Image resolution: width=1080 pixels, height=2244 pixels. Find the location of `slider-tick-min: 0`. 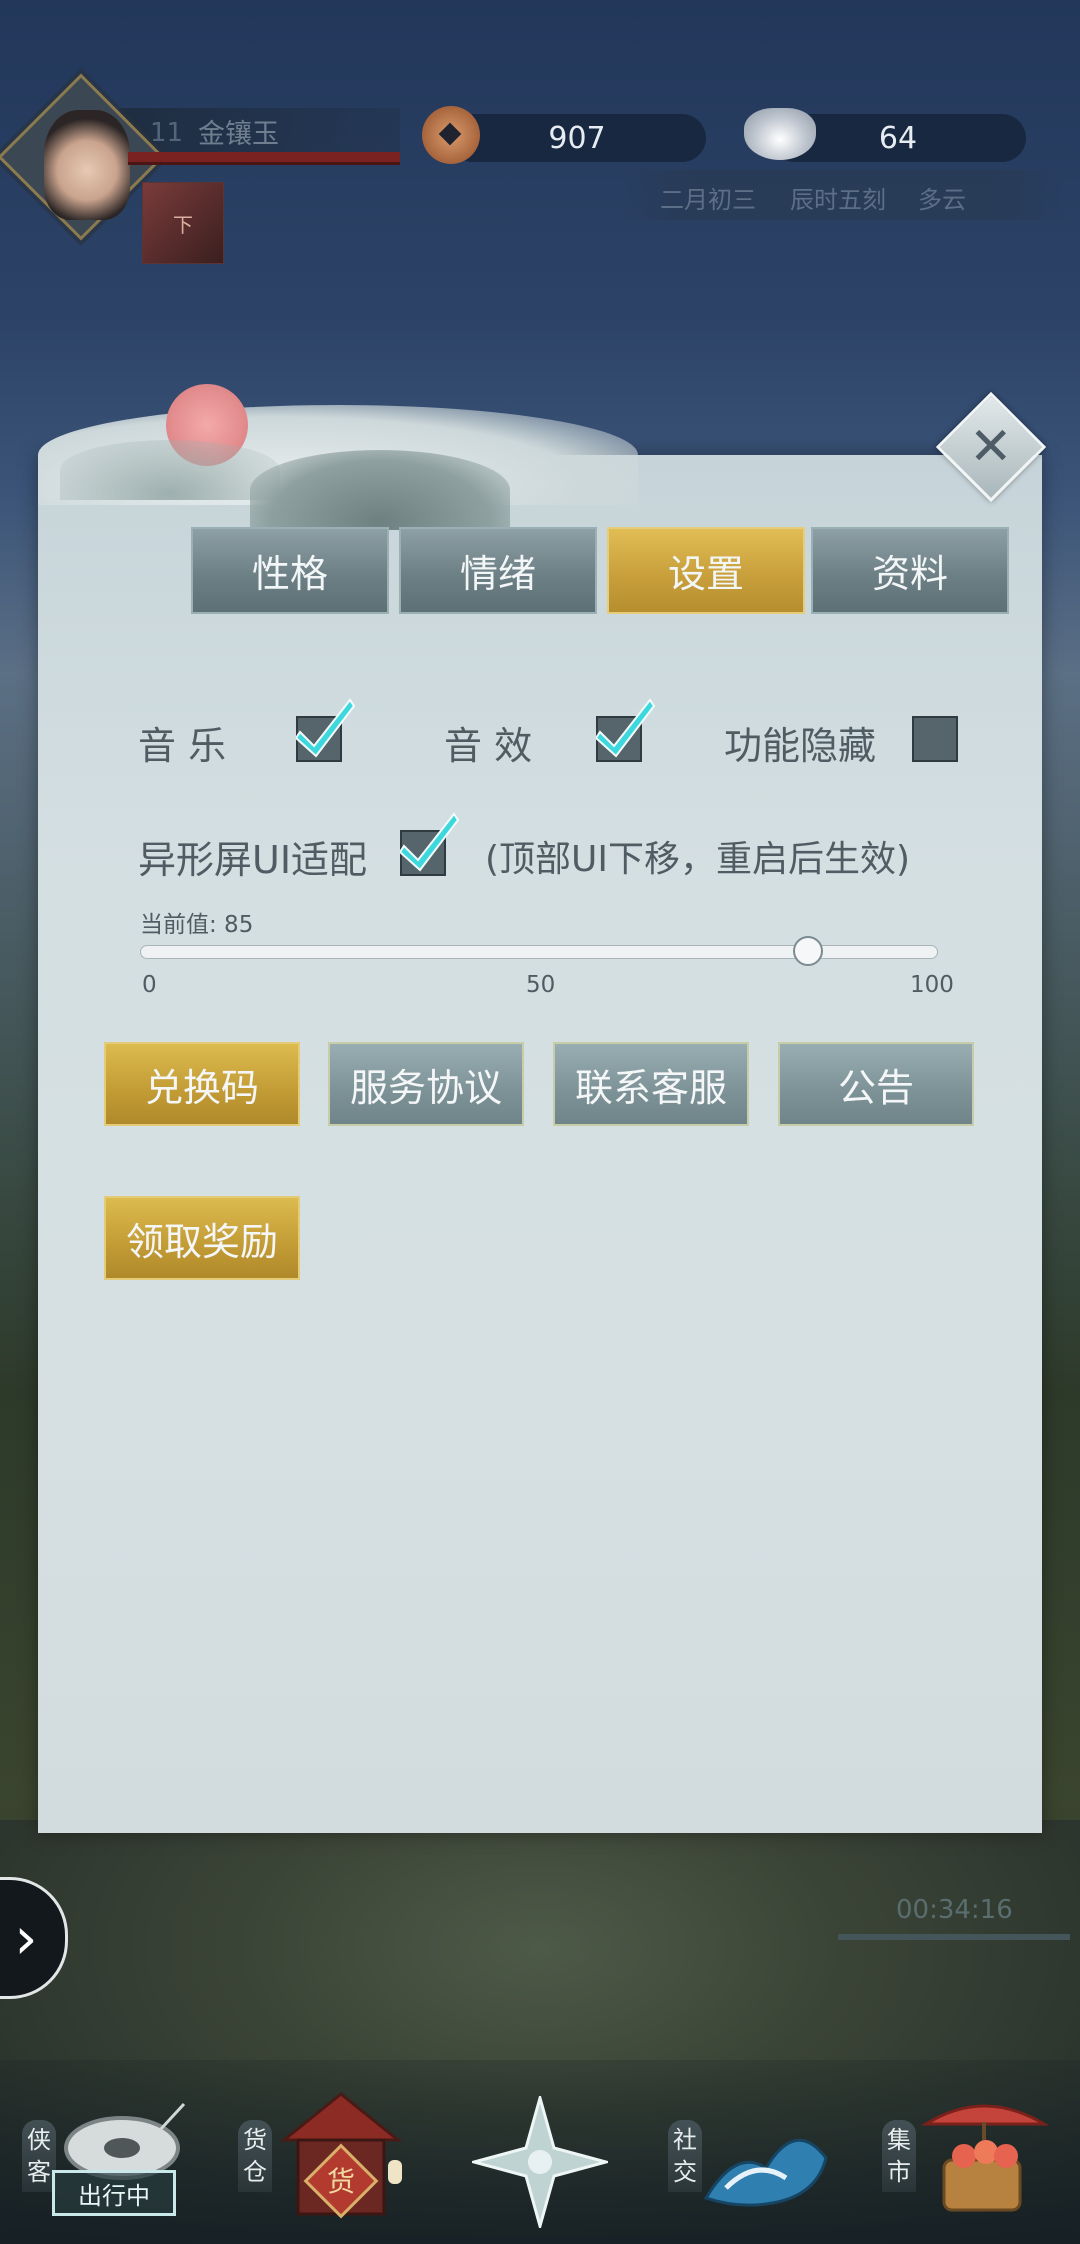

slider-tick-min: 0 is located at coordinates (149, 985).